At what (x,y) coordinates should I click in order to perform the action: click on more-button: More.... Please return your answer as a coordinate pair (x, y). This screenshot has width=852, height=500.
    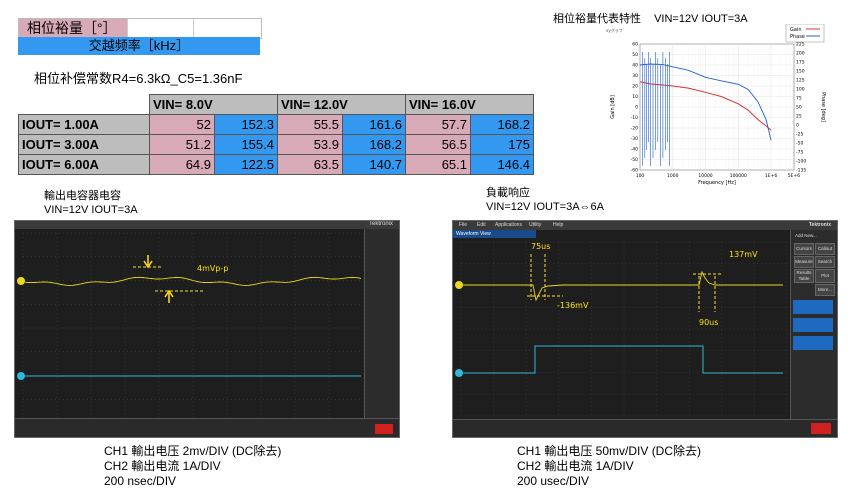
    Looking at the image, I should click on (825, 290).